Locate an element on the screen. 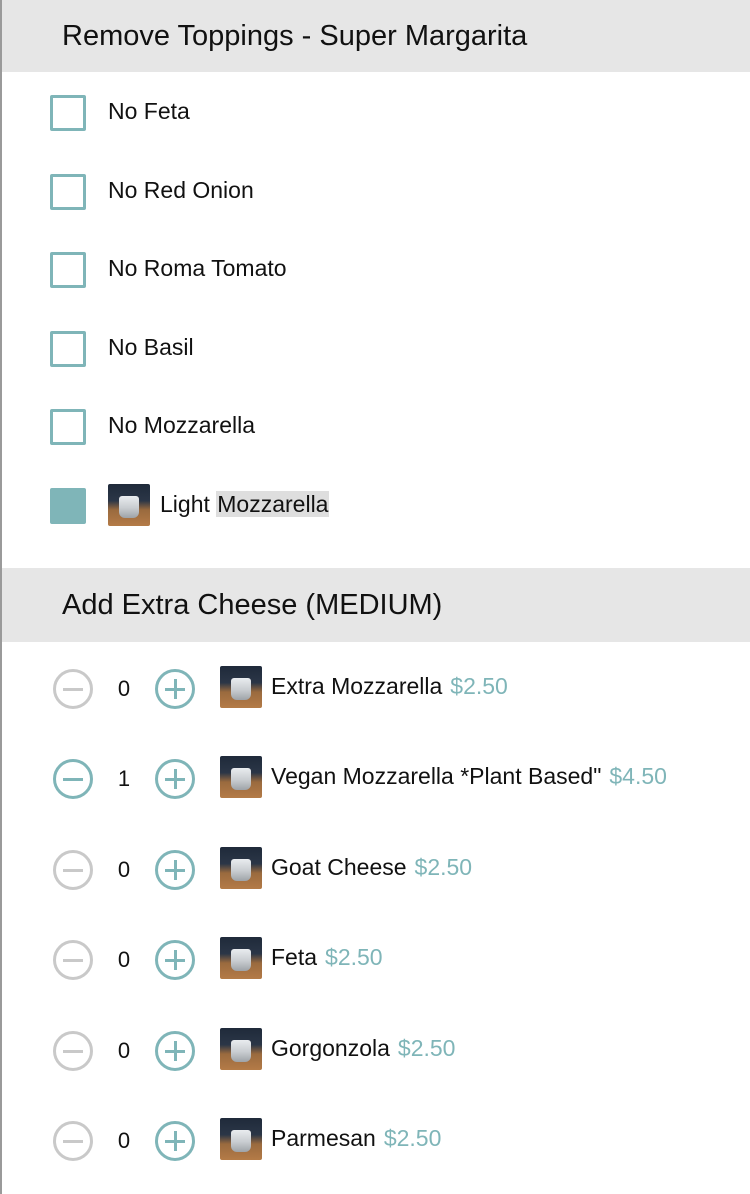 This screenshot has height=1194, width=750. remove-option-label: No Mozzarella is located at coordinates (181, 425).